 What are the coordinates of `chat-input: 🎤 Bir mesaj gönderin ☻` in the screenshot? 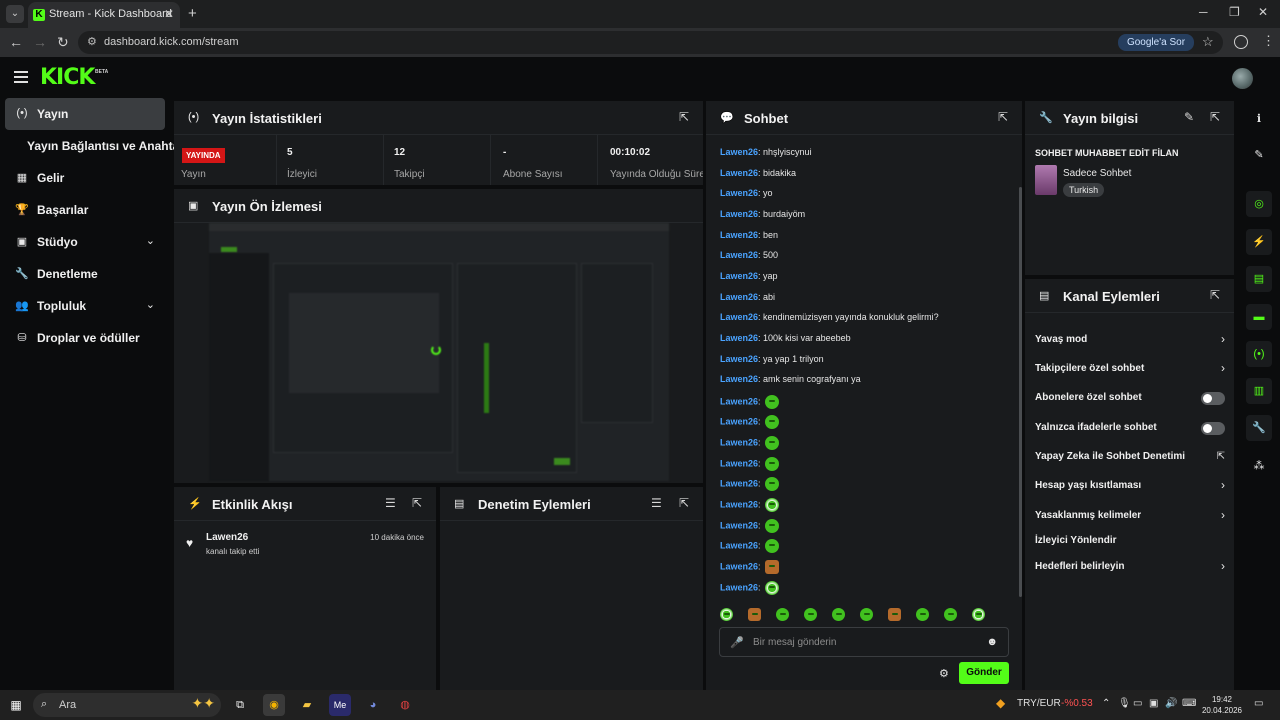 It's located at (864, 642).